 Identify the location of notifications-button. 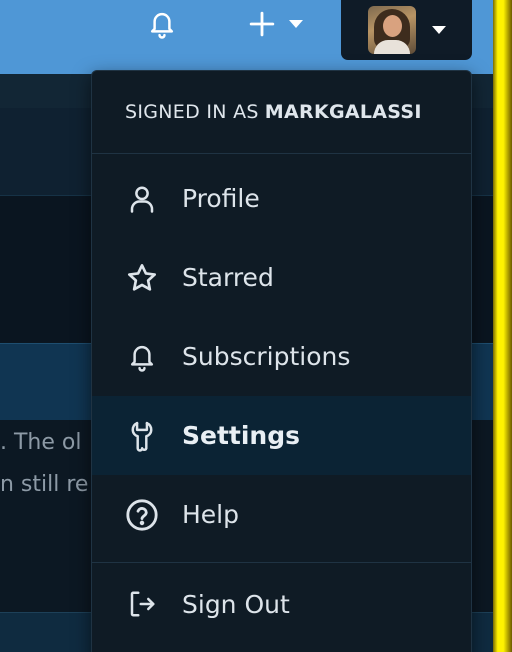
(162, 24).